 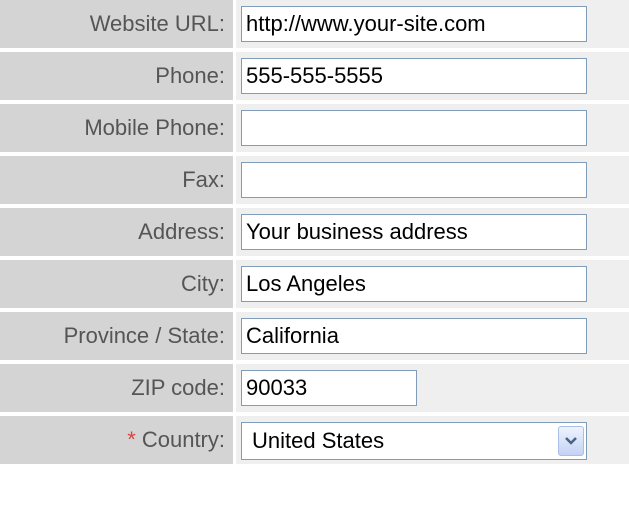 I want to click on row-fax: Fax:, so click(x=314, y=182).